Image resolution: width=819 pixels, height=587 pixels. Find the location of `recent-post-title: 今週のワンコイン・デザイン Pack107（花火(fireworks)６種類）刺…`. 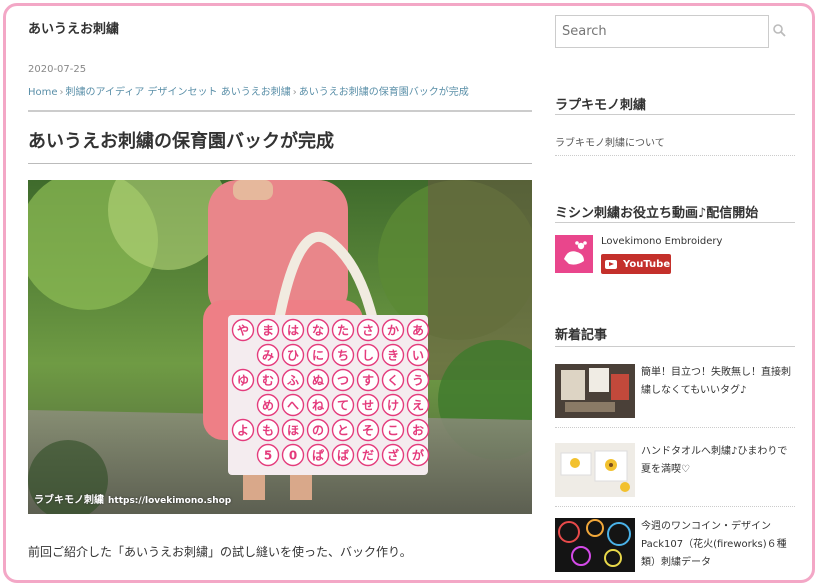

recent-post-title: 今週のワンコイン・デザイン Pack107（花火(fireworks)６種類）刺… is located at coordinates (718, 545).